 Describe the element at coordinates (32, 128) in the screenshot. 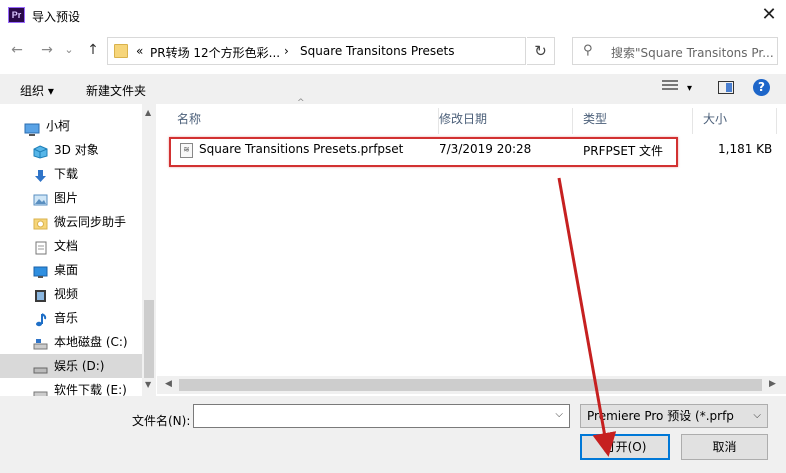

I see `computer-icon` at that location.